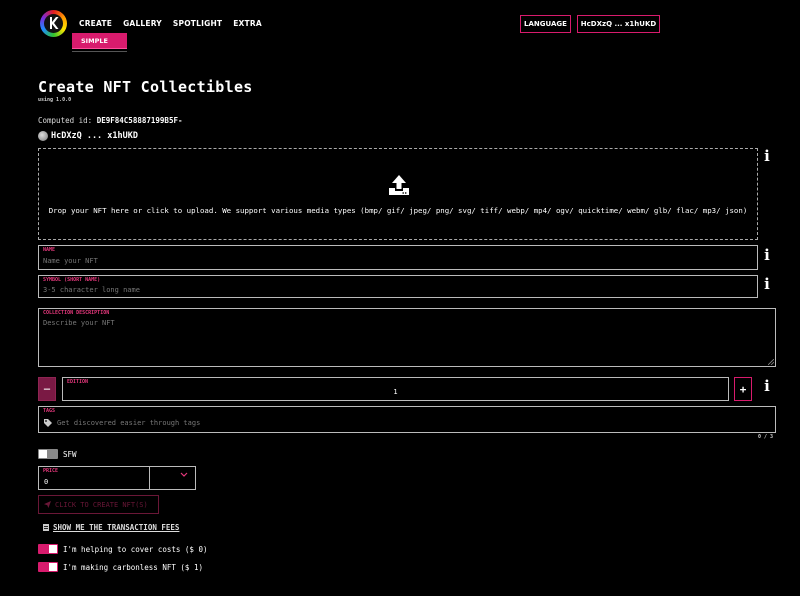  What do you see at coordinates (46, 527) in the screenshot?
I see `receipt-icon` at bounding box center [46, 527].